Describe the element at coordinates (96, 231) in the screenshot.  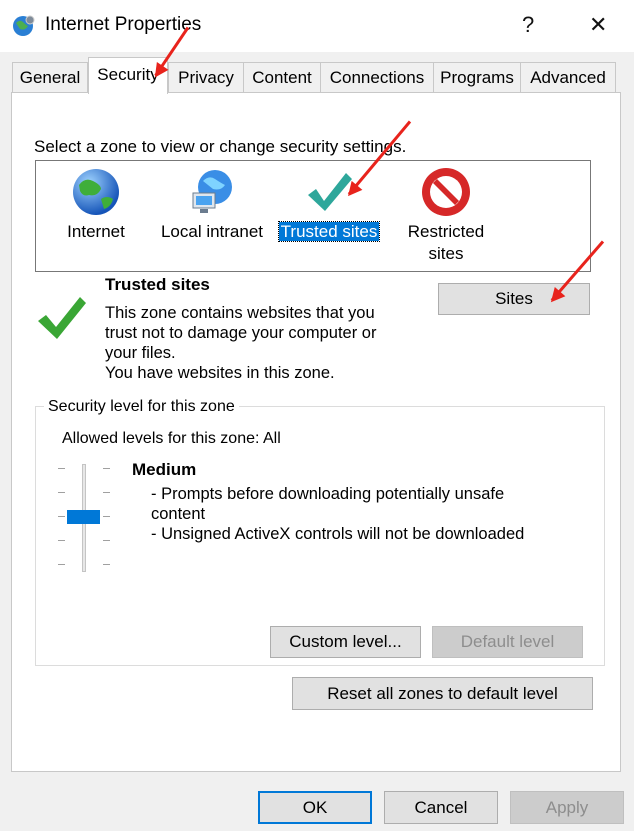
I see `zone-label-internet: Internet` at that location.